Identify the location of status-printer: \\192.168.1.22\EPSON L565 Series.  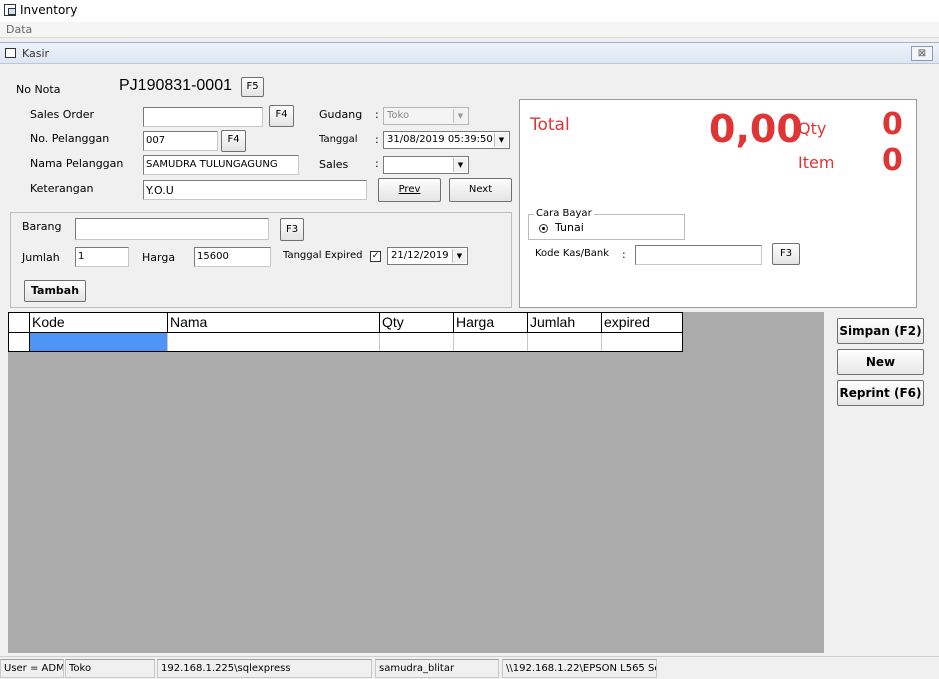
(579, 668).